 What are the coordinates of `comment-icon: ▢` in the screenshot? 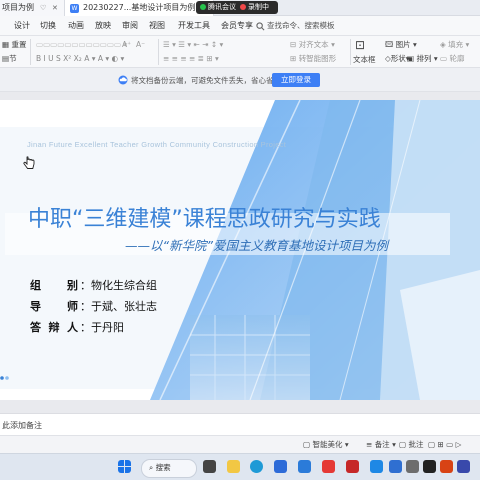 It's located at (403, 444).